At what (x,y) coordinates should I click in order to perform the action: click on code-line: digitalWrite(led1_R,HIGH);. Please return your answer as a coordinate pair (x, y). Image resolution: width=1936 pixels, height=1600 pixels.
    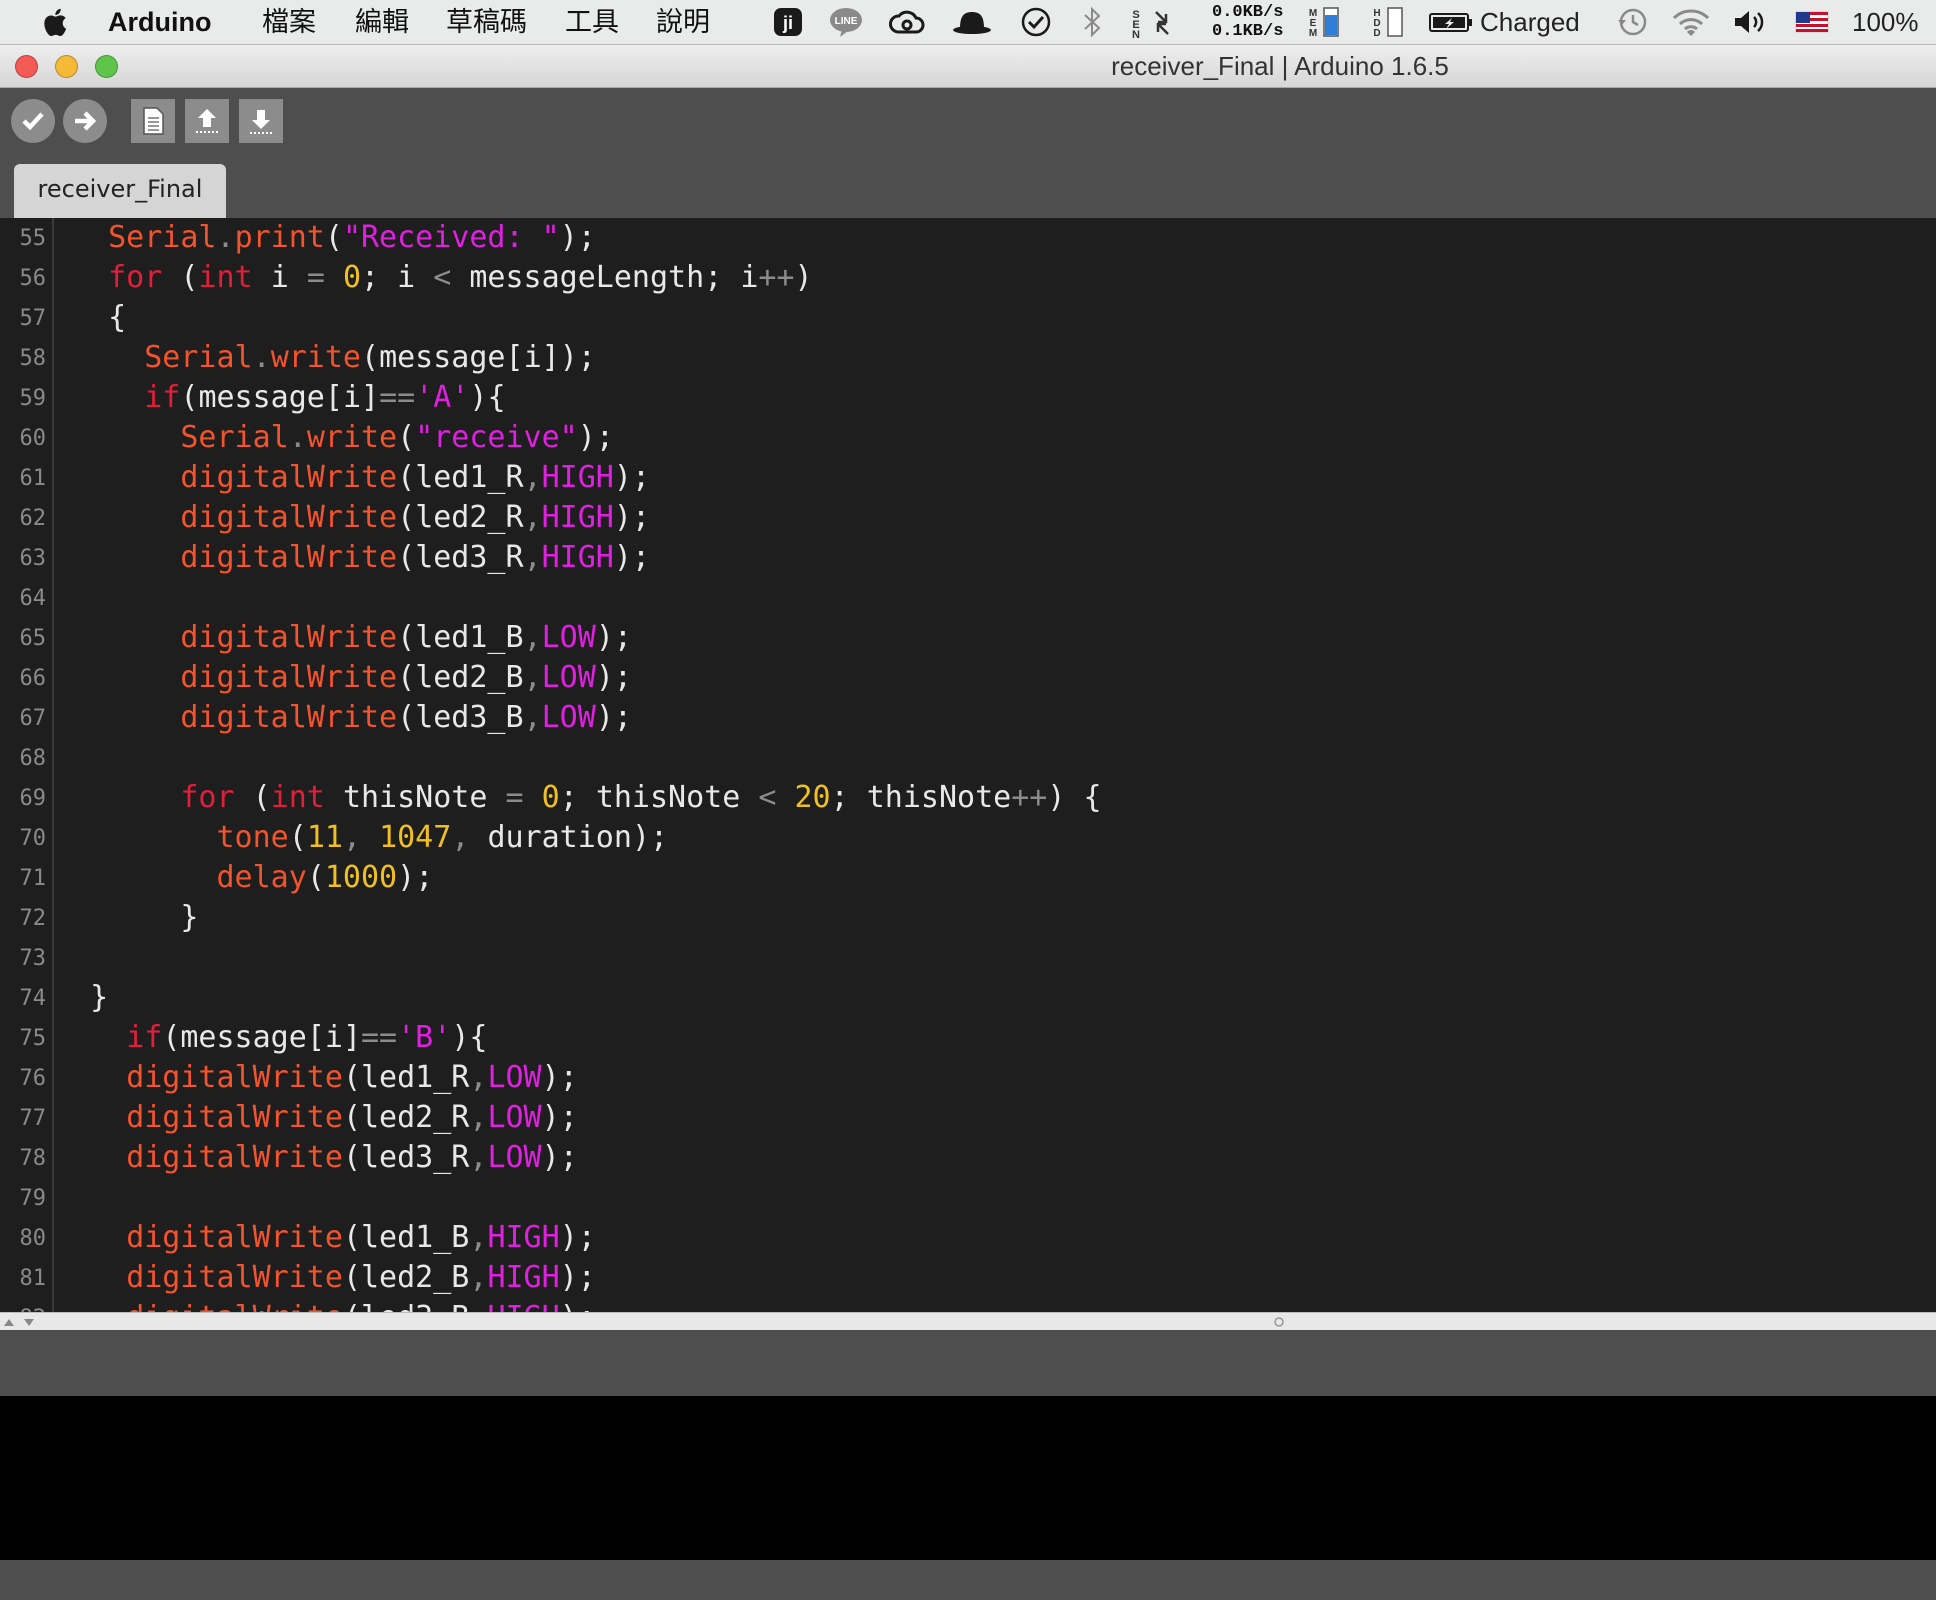
    Looking at the image, I should click on (361, 477).